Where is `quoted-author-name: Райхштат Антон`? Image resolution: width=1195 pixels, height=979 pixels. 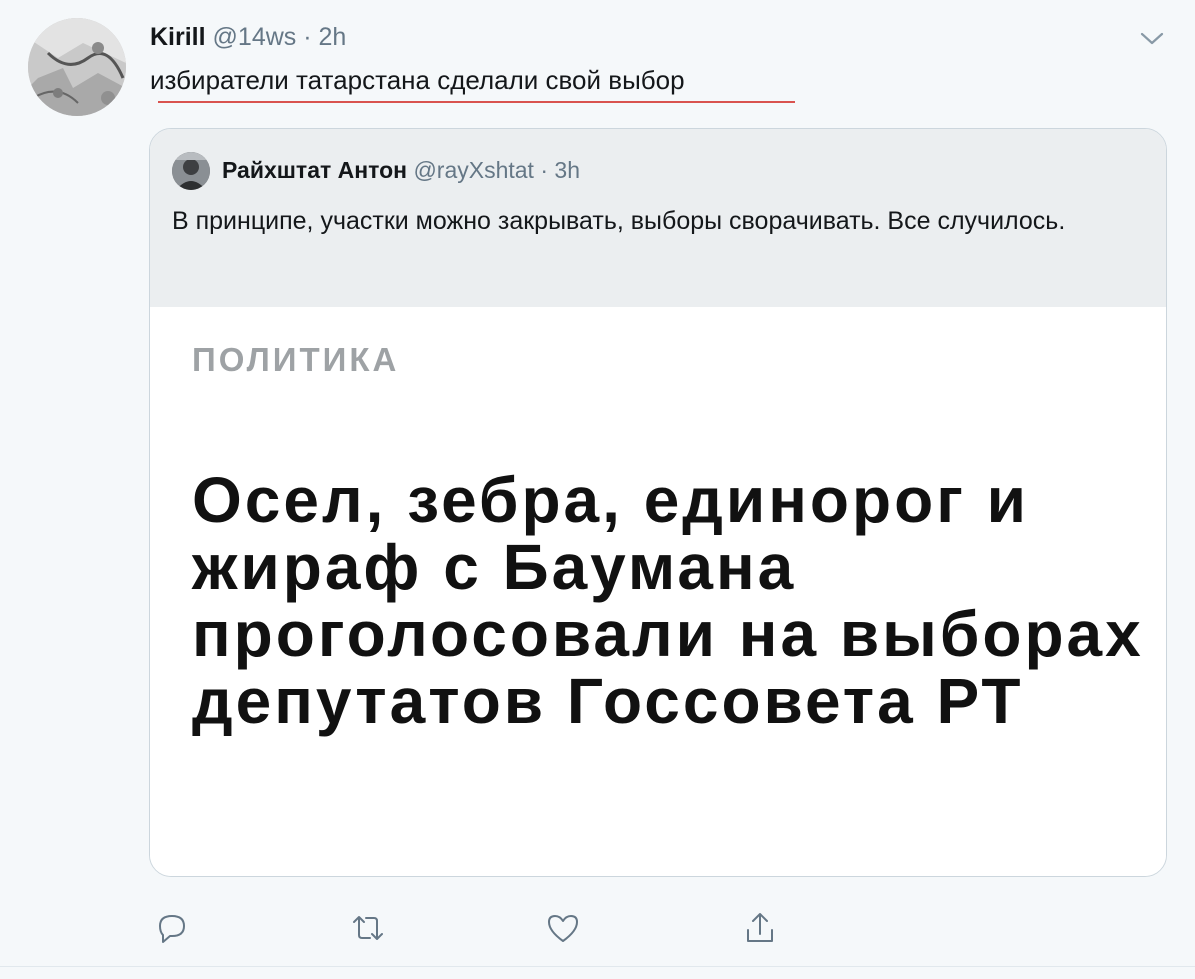
quoted-author-name: Райхштат Антон is located at coordinates (315, 170).